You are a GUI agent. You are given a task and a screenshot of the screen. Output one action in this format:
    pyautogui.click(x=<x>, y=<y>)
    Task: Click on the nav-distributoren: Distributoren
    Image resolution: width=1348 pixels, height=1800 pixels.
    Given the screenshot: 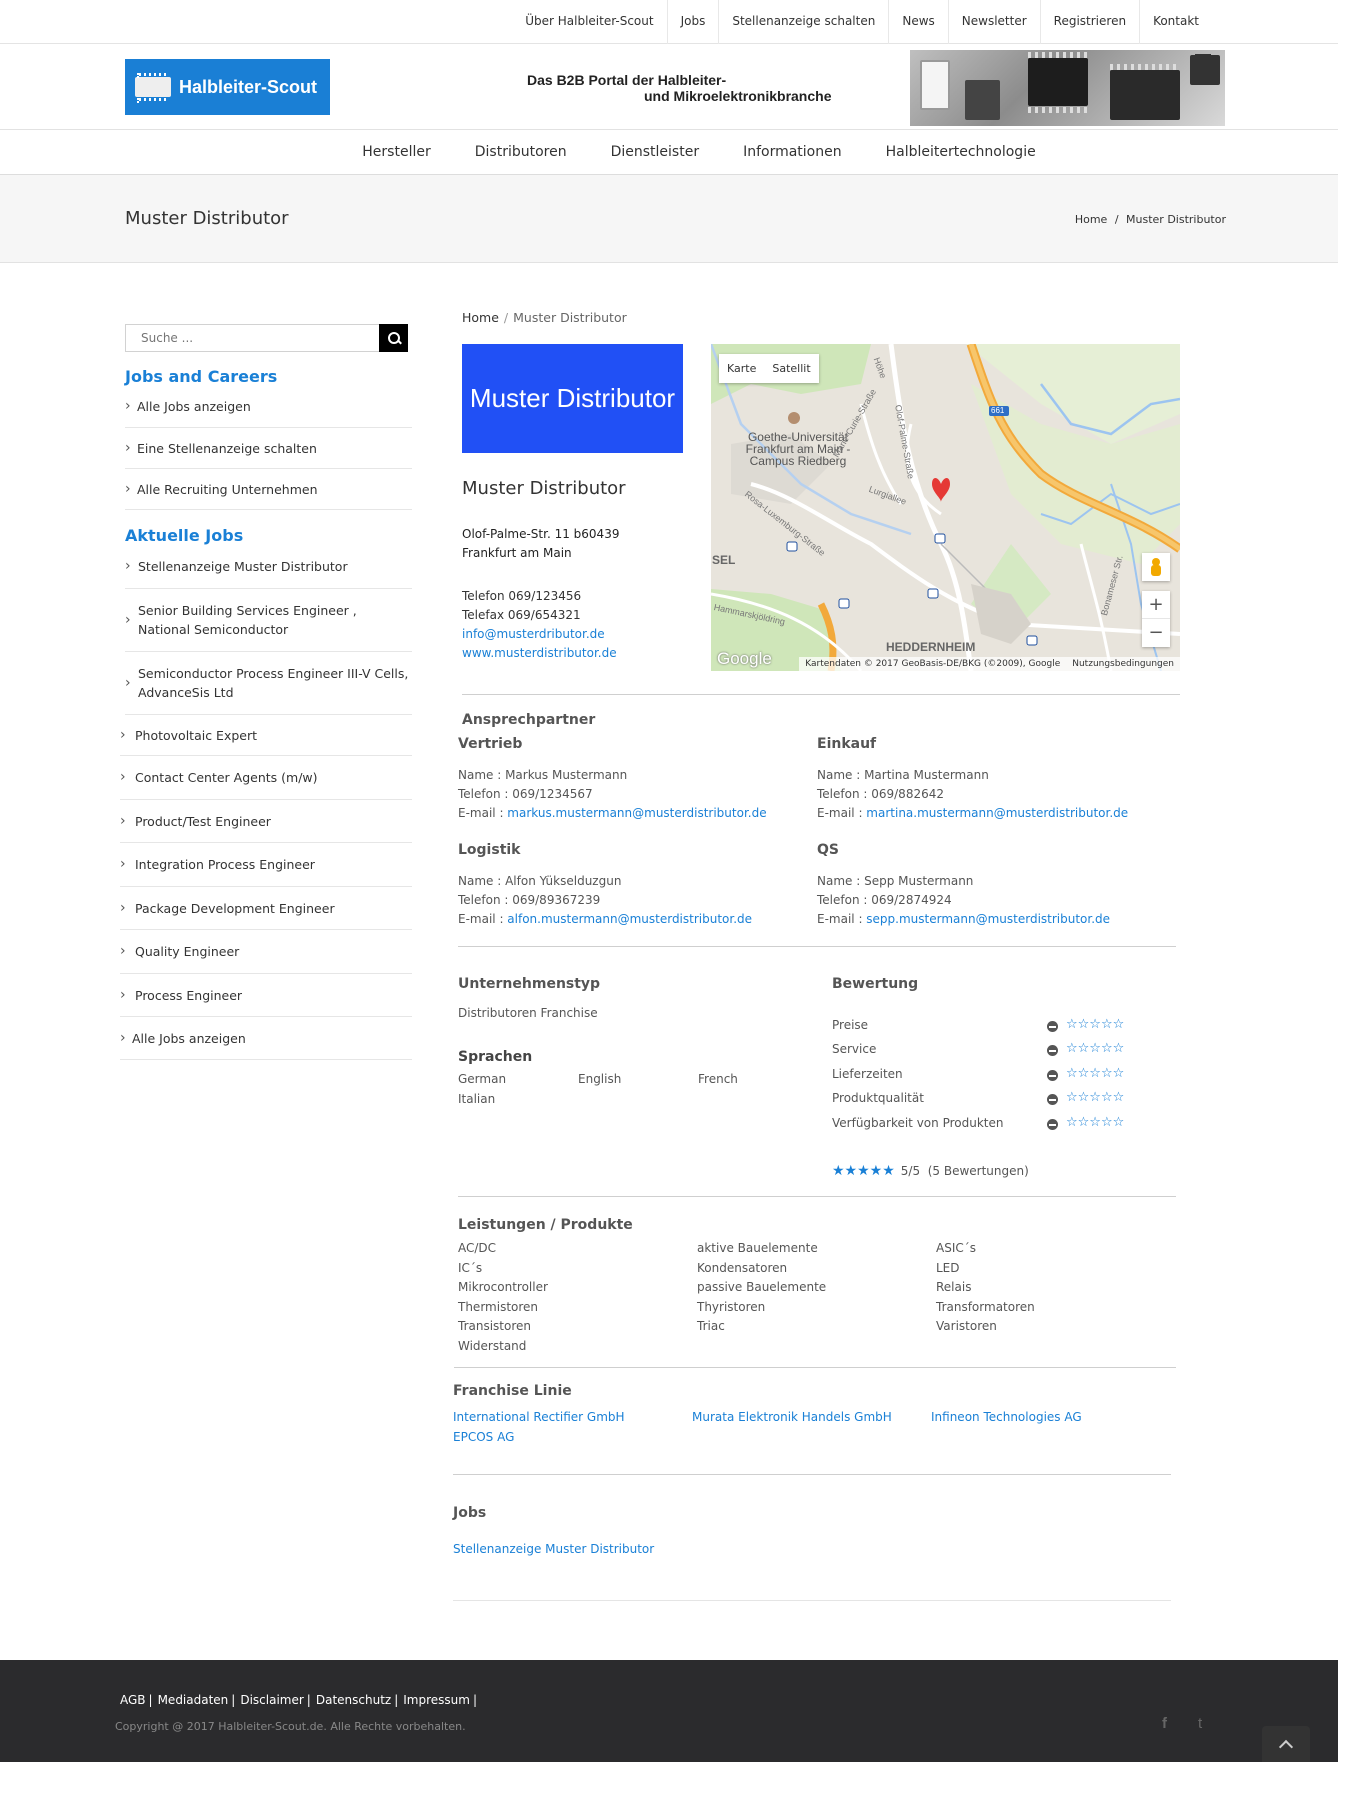 What is the action you would take?
    pyautogui.click(x=521, y=152)
    